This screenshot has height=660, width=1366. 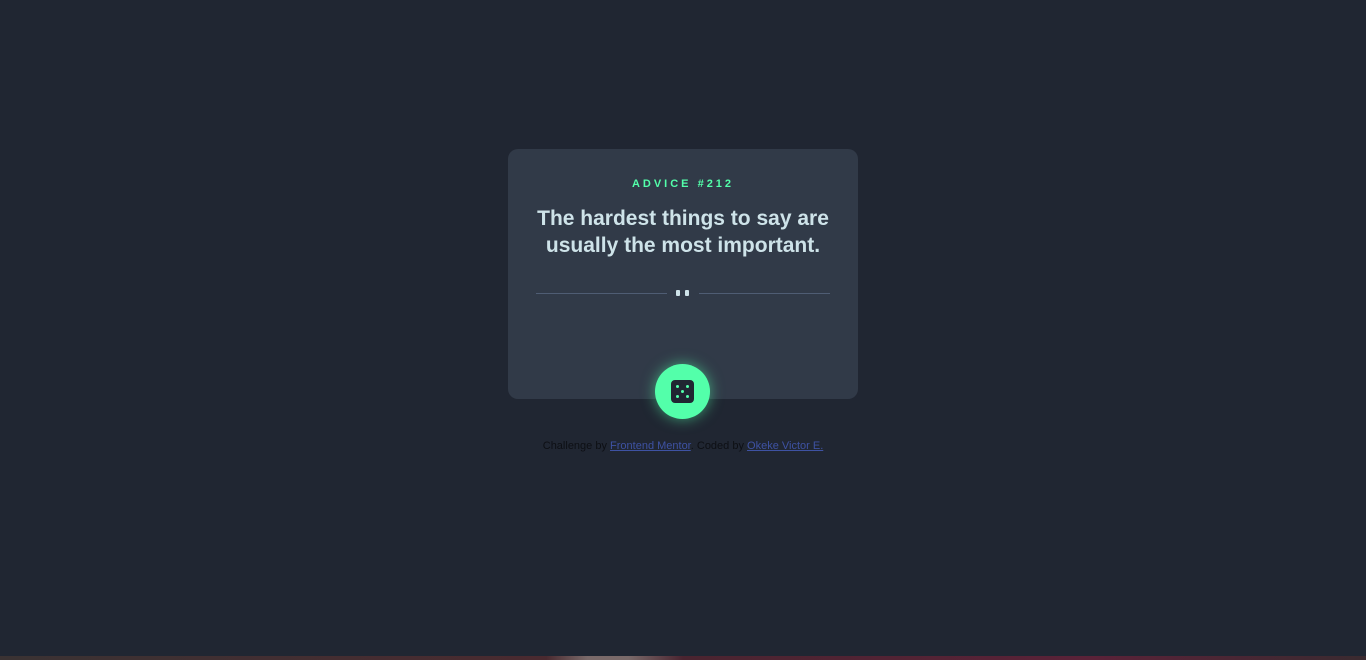 I want to click on advice-id-label: ADVICE #212, so click(x=683, y=184).